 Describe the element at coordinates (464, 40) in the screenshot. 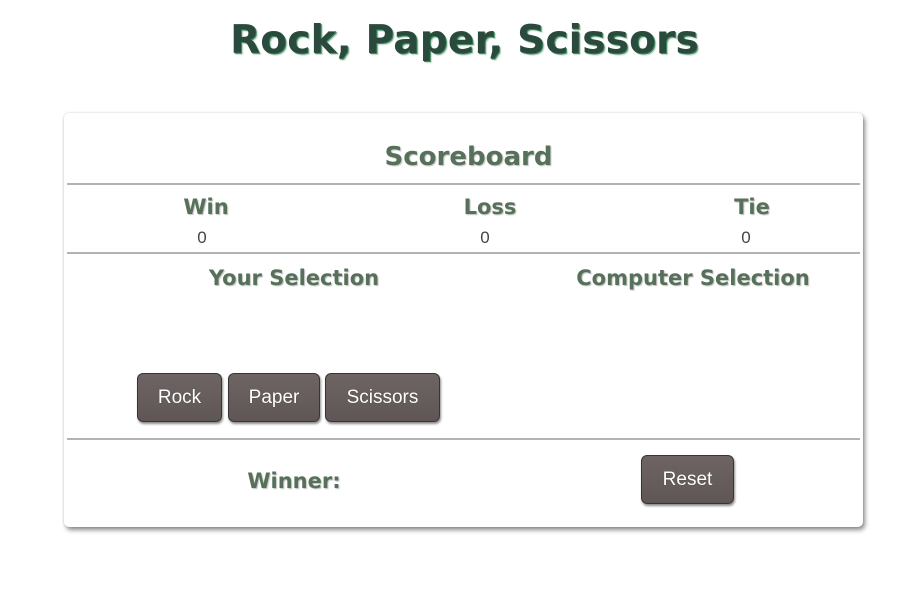

I see `page-title: Rock, Paper, Scissors` at that location.